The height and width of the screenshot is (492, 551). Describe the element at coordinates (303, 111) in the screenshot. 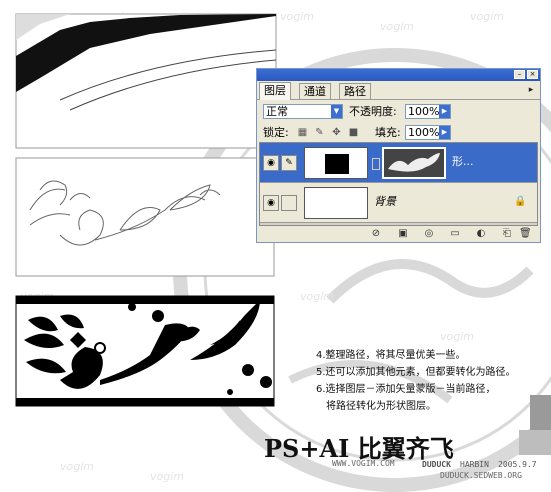

I see `blend-mode-select: 正常 ▼` at that location.